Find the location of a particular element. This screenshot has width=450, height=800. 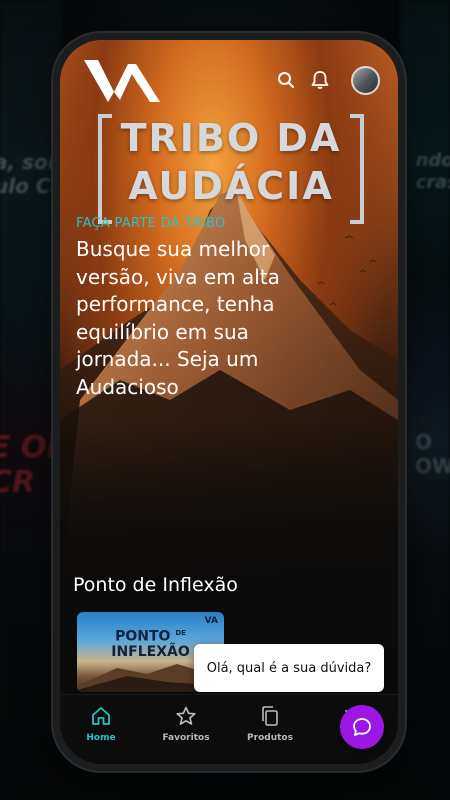

notifications-button is located at coordinates (320, 80).